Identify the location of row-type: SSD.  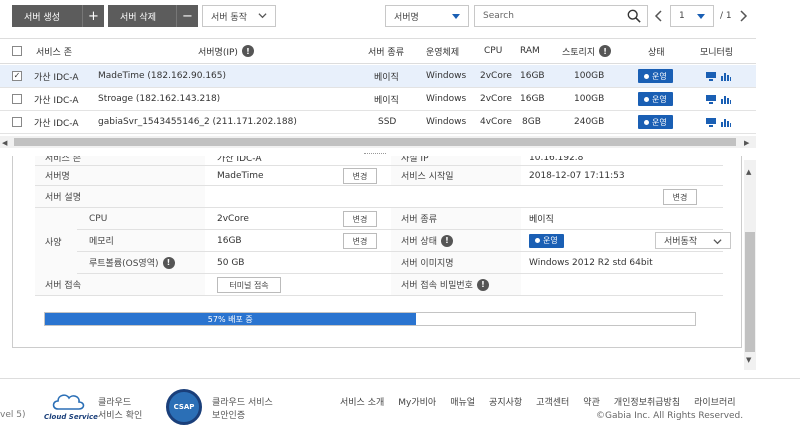
(387, 122).